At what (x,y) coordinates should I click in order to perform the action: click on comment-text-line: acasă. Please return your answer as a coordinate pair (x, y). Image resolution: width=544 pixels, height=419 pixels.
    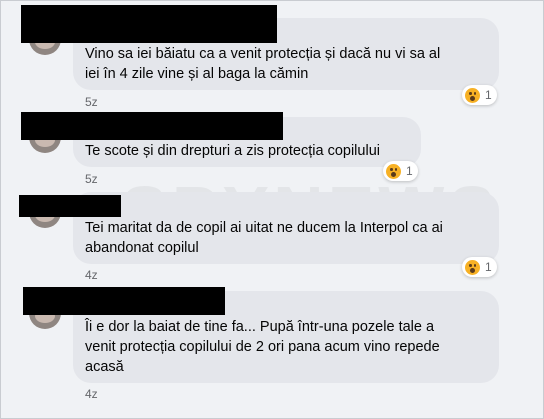
    Looking at the image, I should click on (104, 367).